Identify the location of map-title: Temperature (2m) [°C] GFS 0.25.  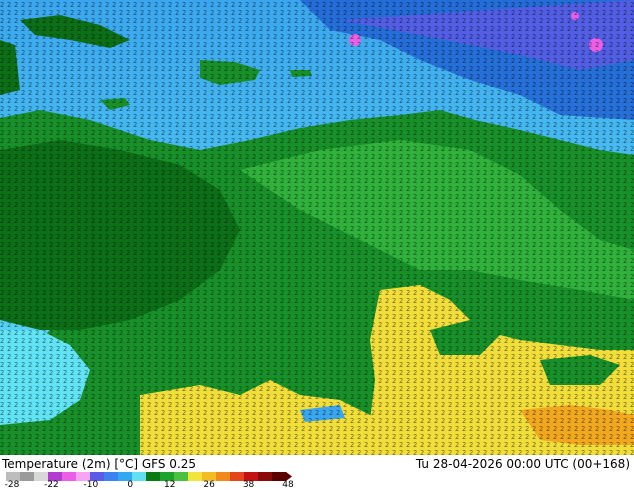
(99, 464).